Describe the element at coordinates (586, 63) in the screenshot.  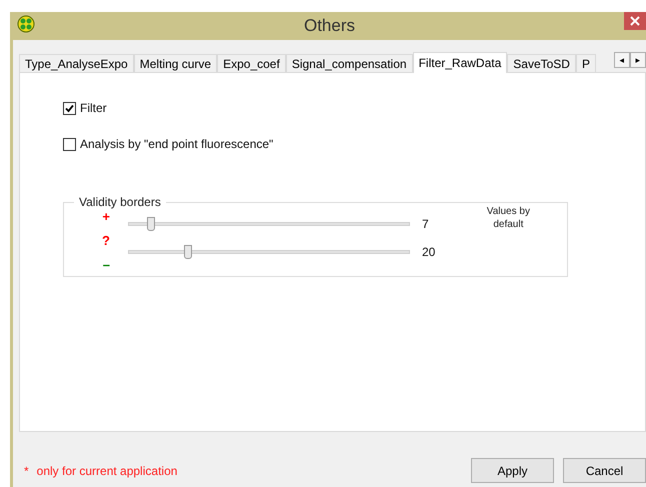
I see `tab: P` at that location.